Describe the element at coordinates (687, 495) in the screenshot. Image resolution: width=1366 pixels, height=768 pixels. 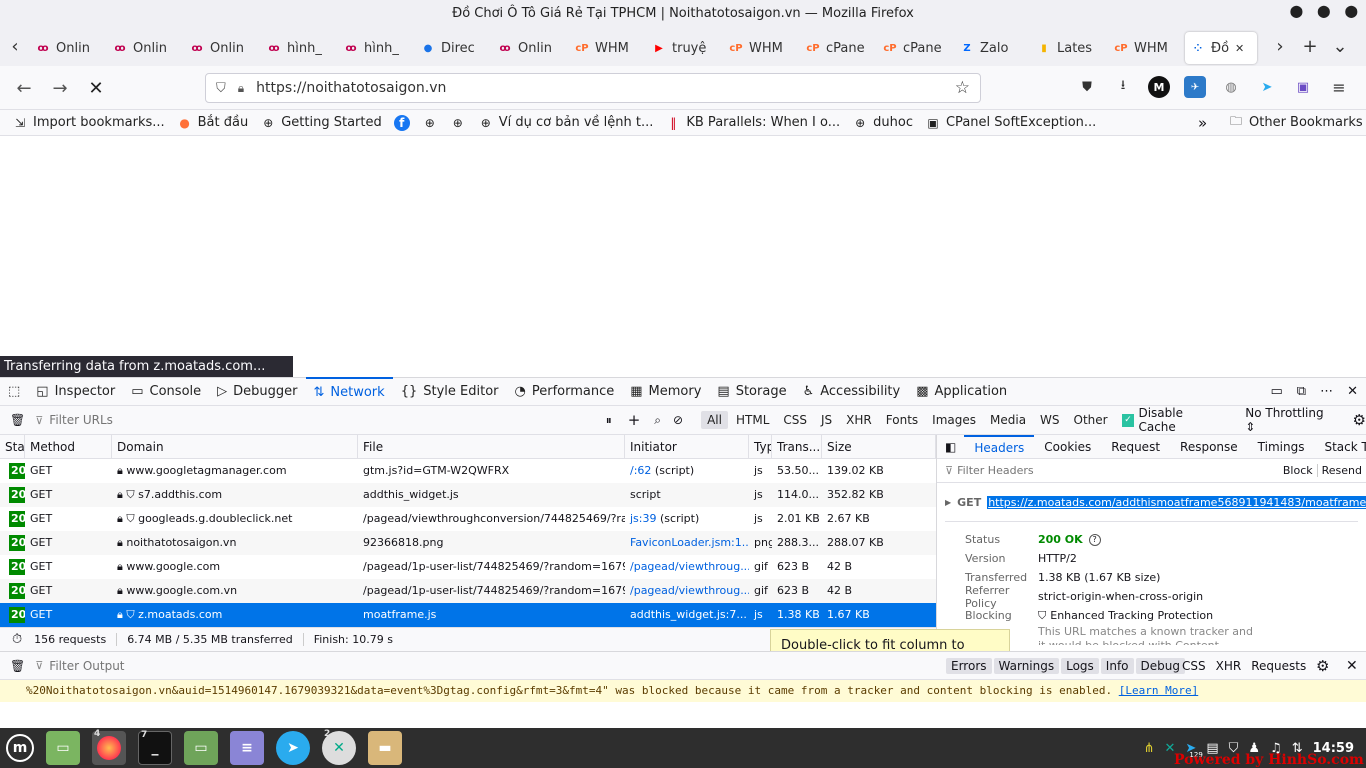
I see `initiator-cell: script` at that location.